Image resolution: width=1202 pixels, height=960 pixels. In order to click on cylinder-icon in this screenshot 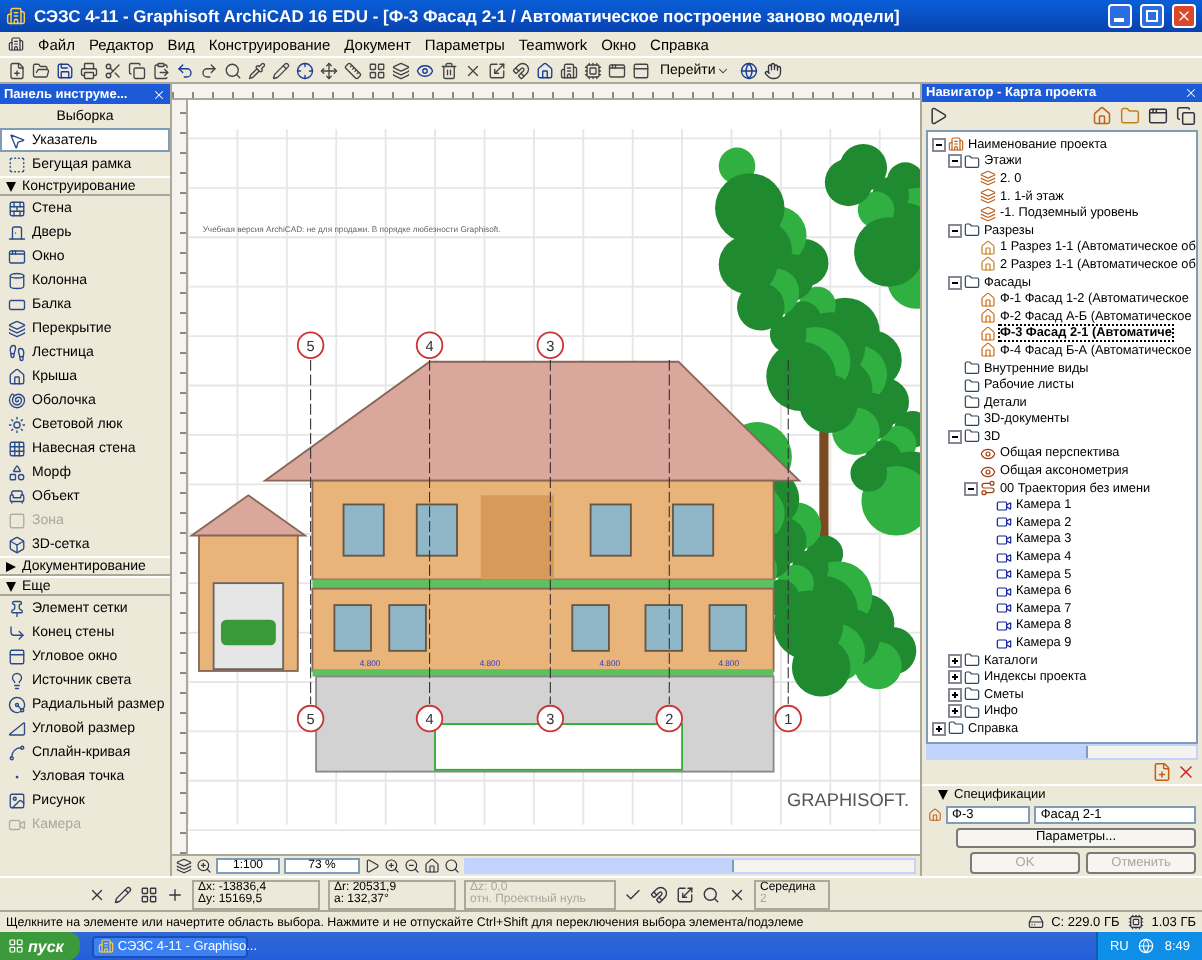, I will do `click(17, 280)`.